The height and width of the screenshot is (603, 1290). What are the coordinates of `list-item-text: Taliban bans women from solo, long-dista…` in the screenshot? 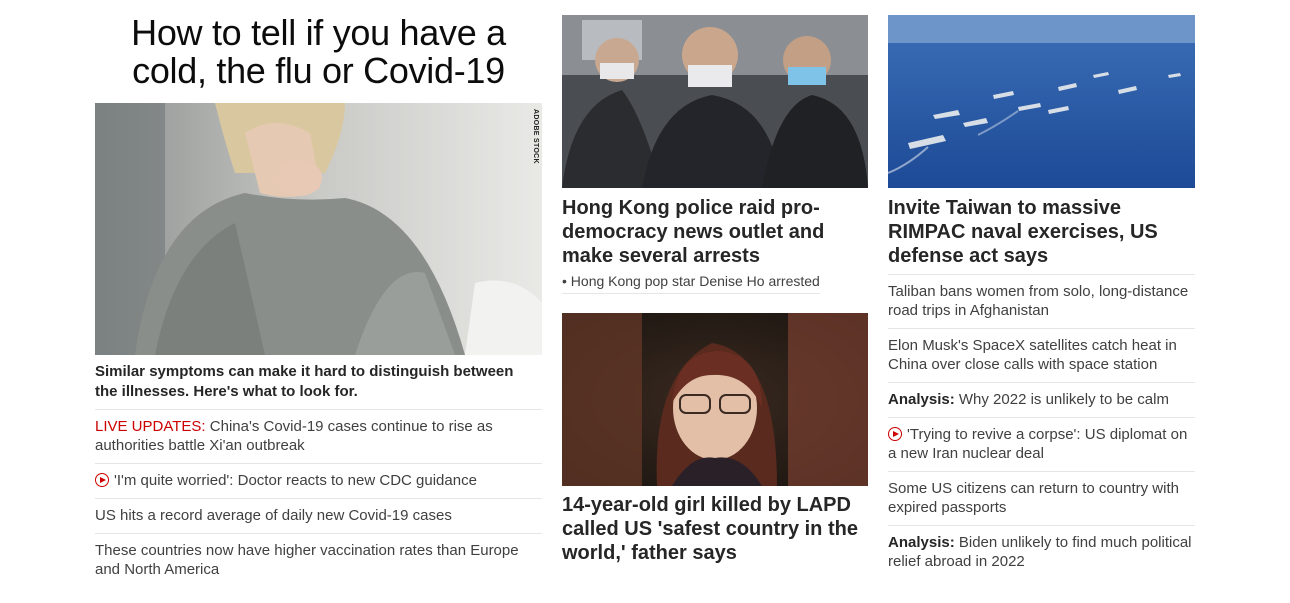 It's located at (1038, 301).